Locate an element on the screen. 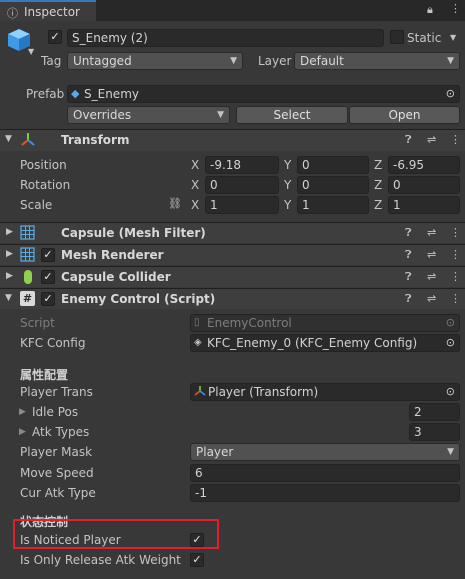 Image resolution: width=465 pixels, height=579 pixels. cur-atk-type-input: -1 is located at coordinates (325, 493).